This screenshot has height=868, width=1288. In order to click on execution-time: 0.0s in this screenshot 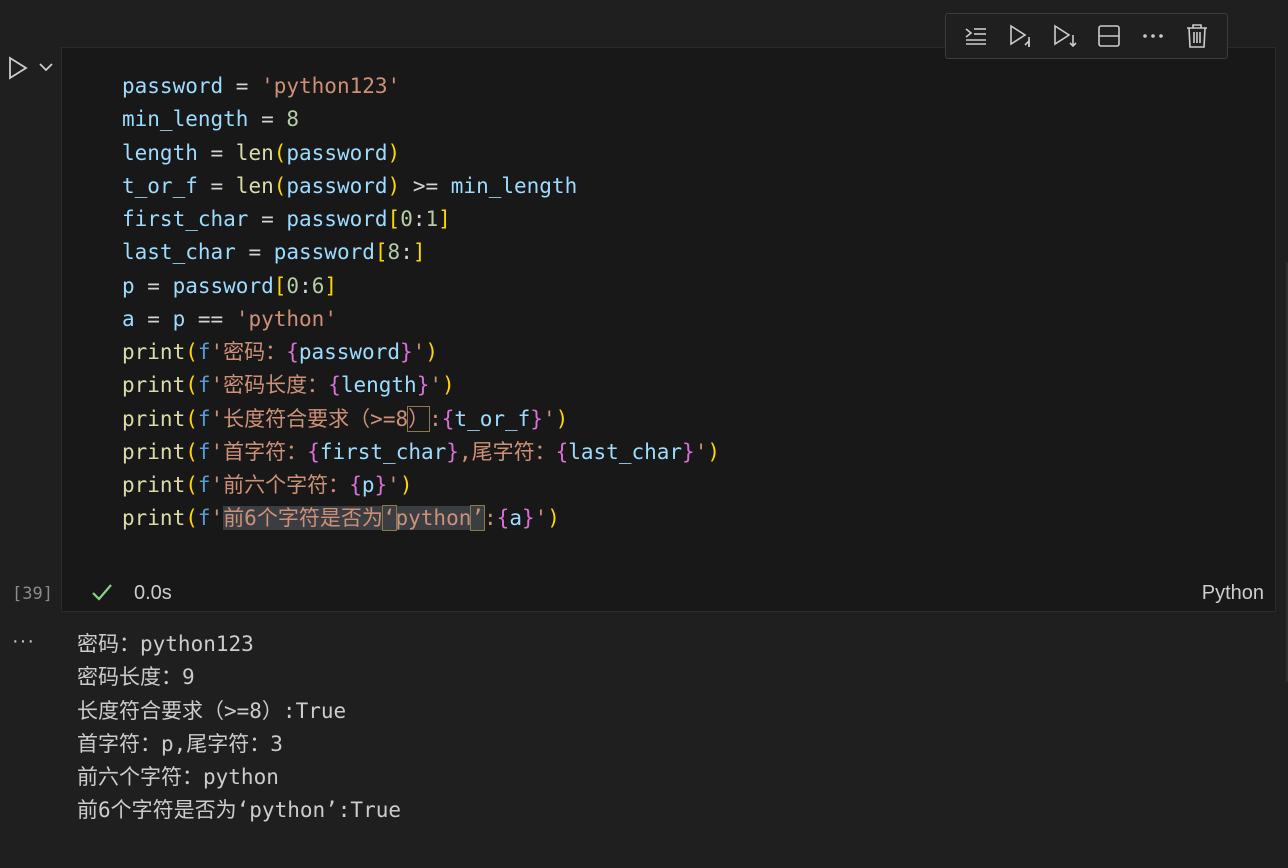, I will do `click(153, 593)`.